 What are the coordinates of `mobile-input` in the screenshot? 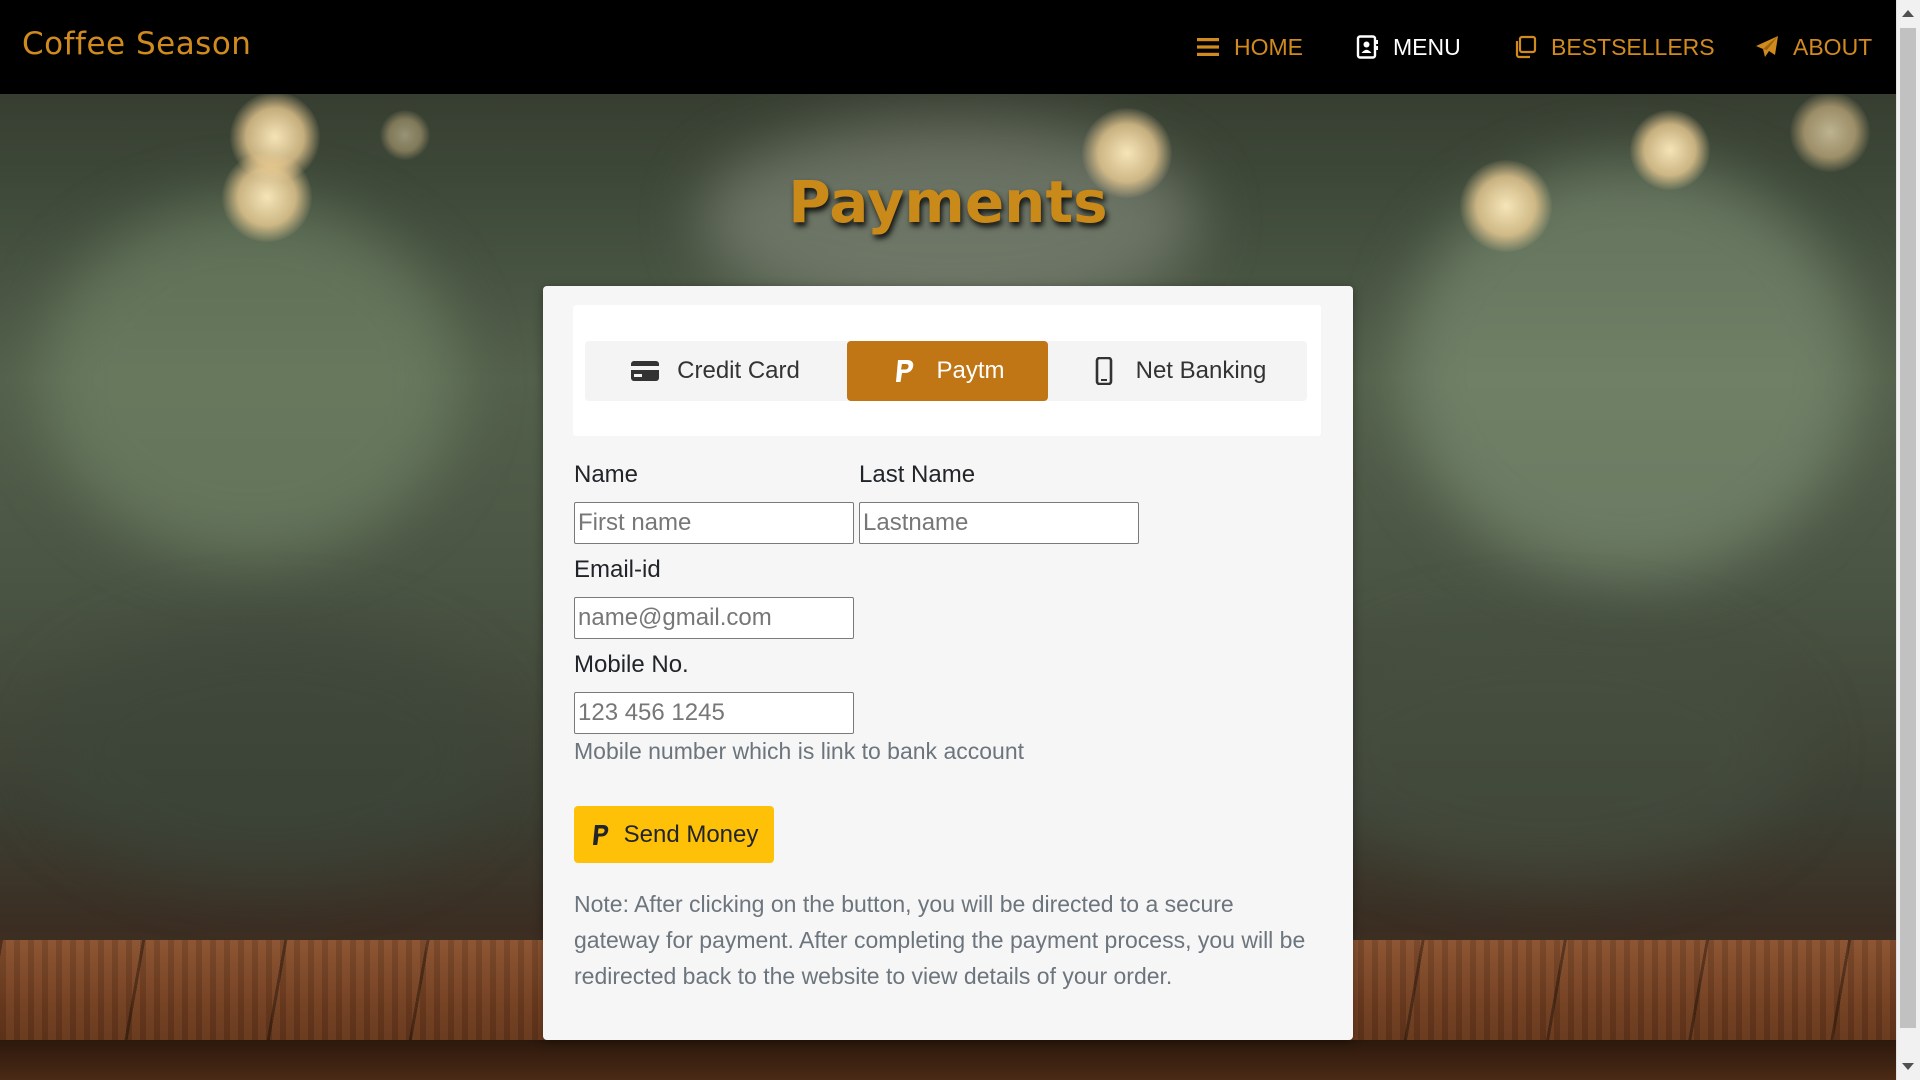 It's located at (714, 713).